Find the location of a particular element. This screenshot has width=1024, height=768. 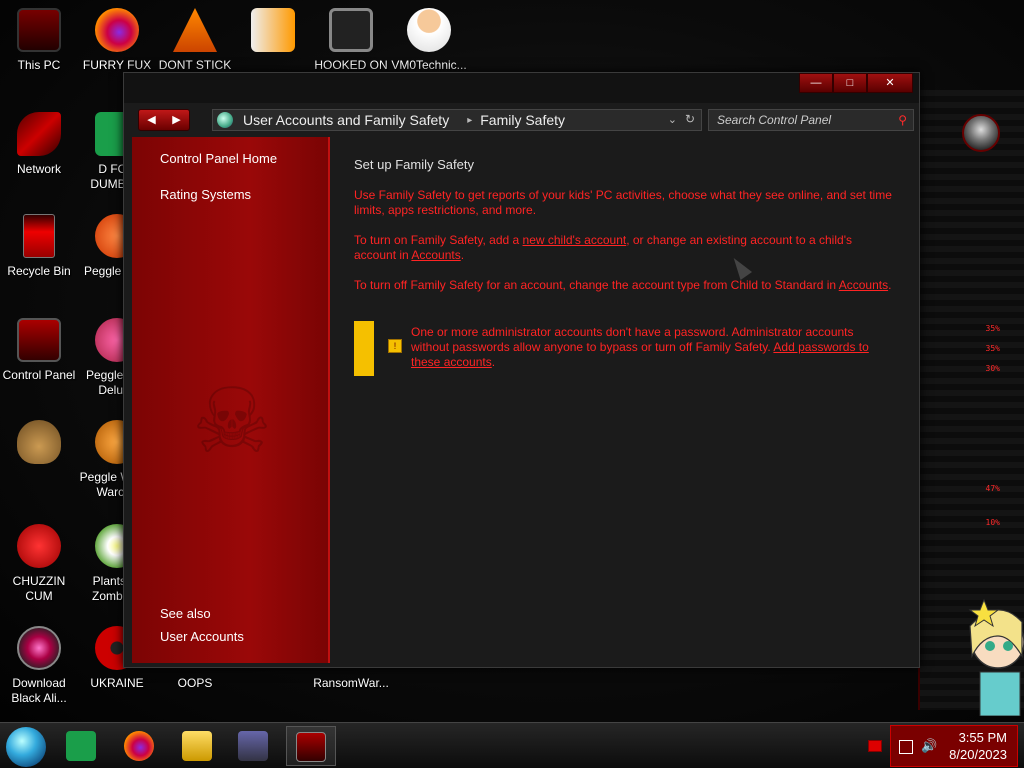

desktop-icon-money is located at coordinates (39, 445).